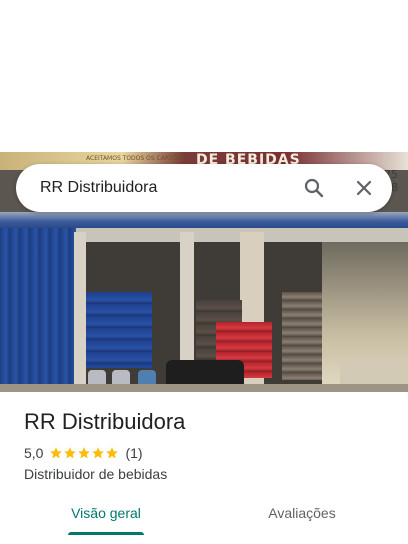 The height and width of the screenshot is (544, 408). I want to click on drinks-shelf, so click(302, 336).